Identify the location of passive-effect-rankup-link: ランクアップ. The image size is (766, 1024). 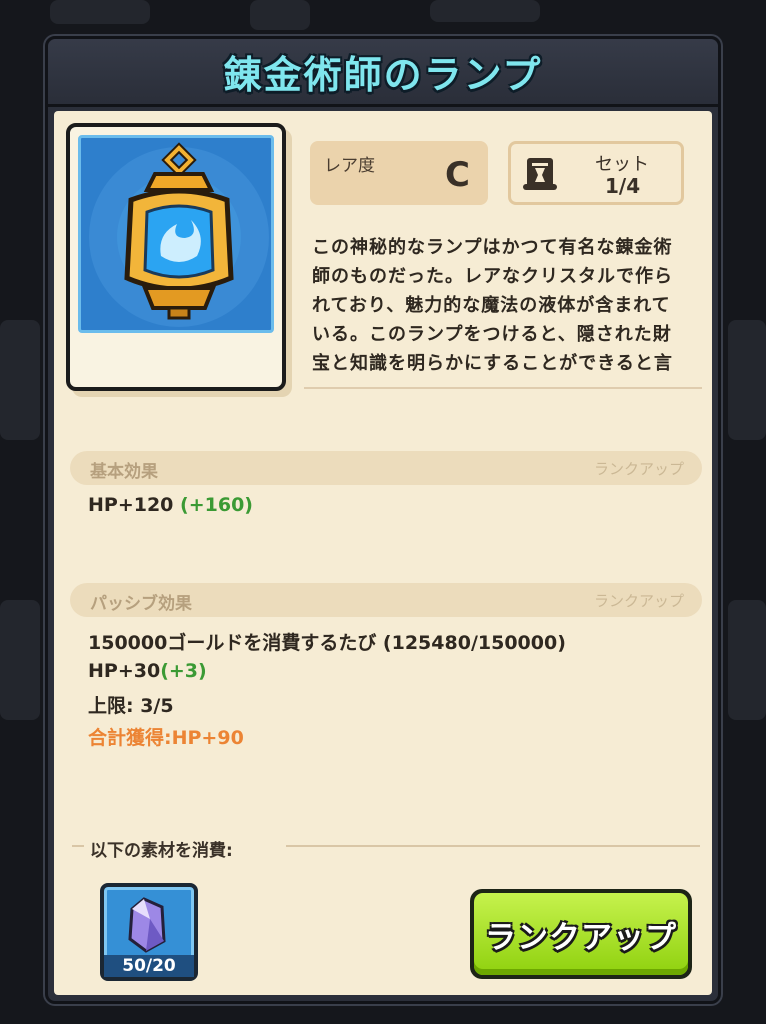
(639, 600).